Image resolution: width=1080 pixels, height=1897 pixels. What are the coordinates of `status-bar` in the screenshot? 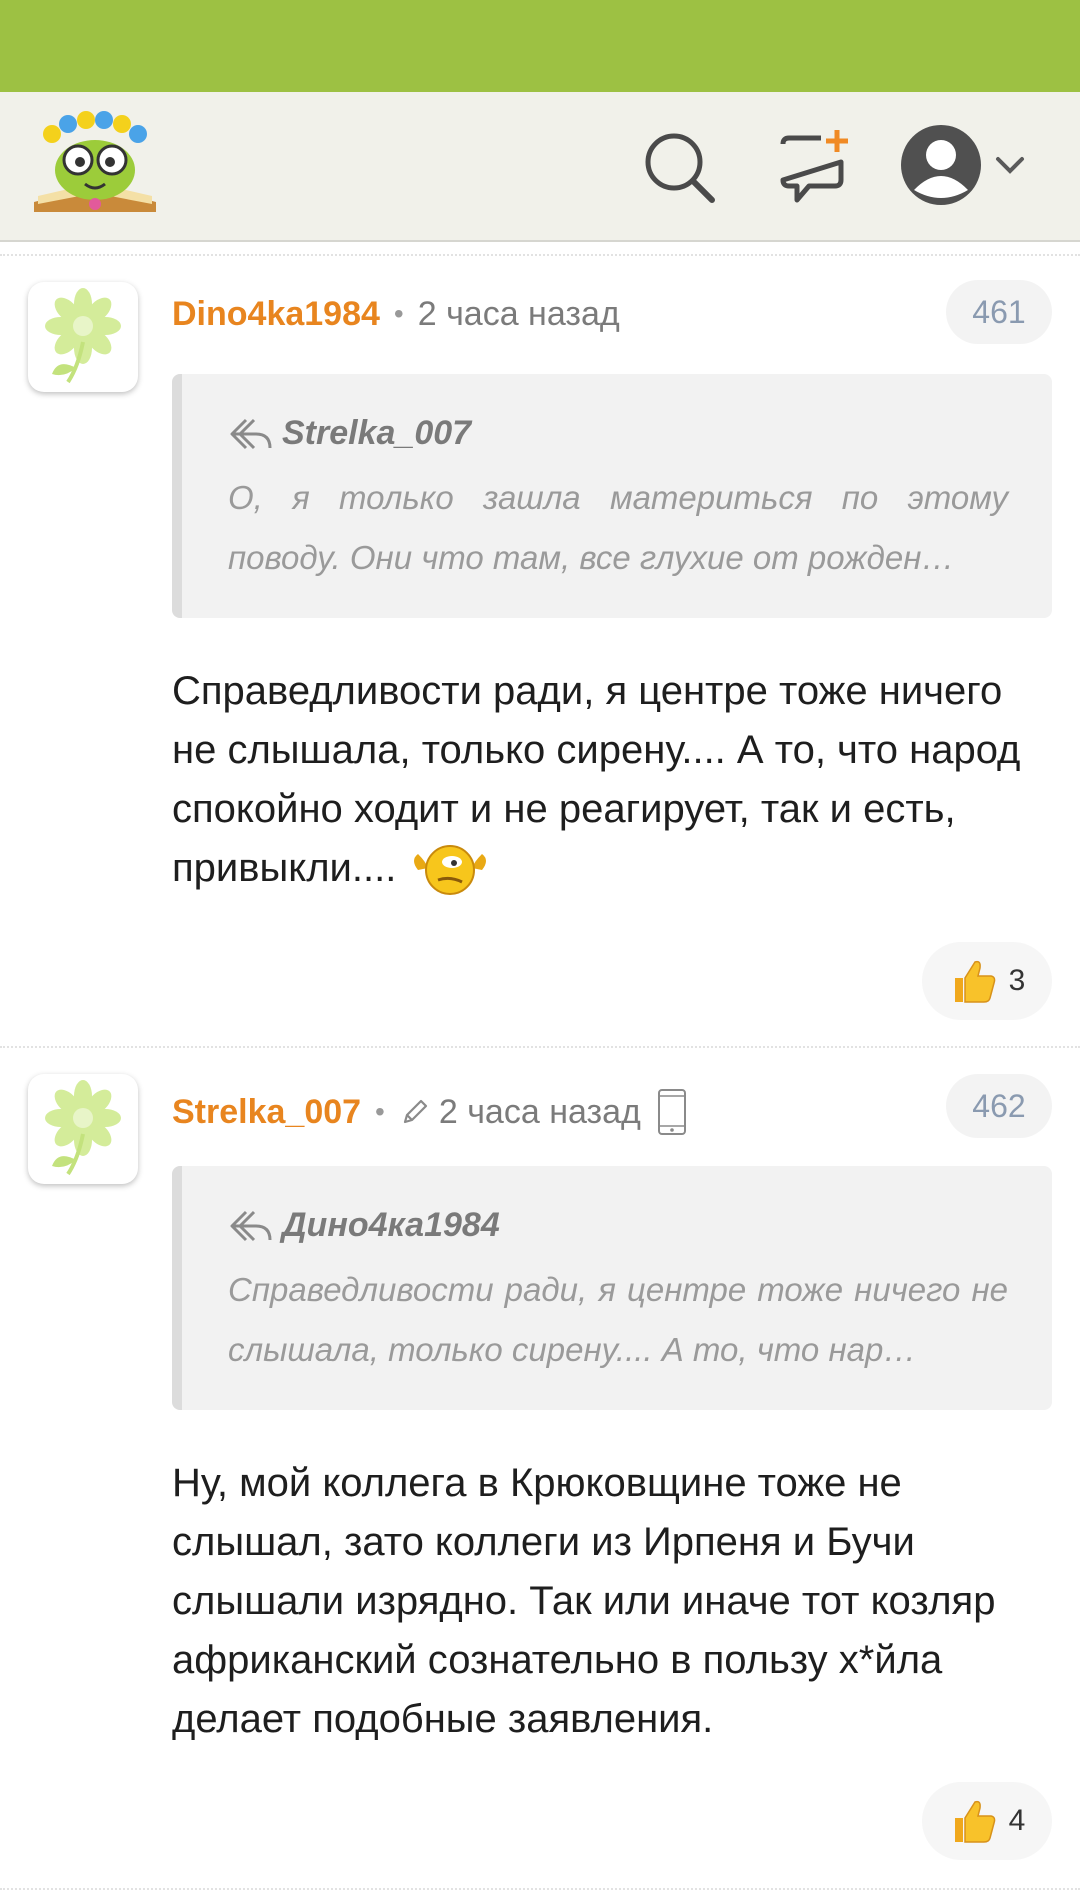 It's located at (540, 46).